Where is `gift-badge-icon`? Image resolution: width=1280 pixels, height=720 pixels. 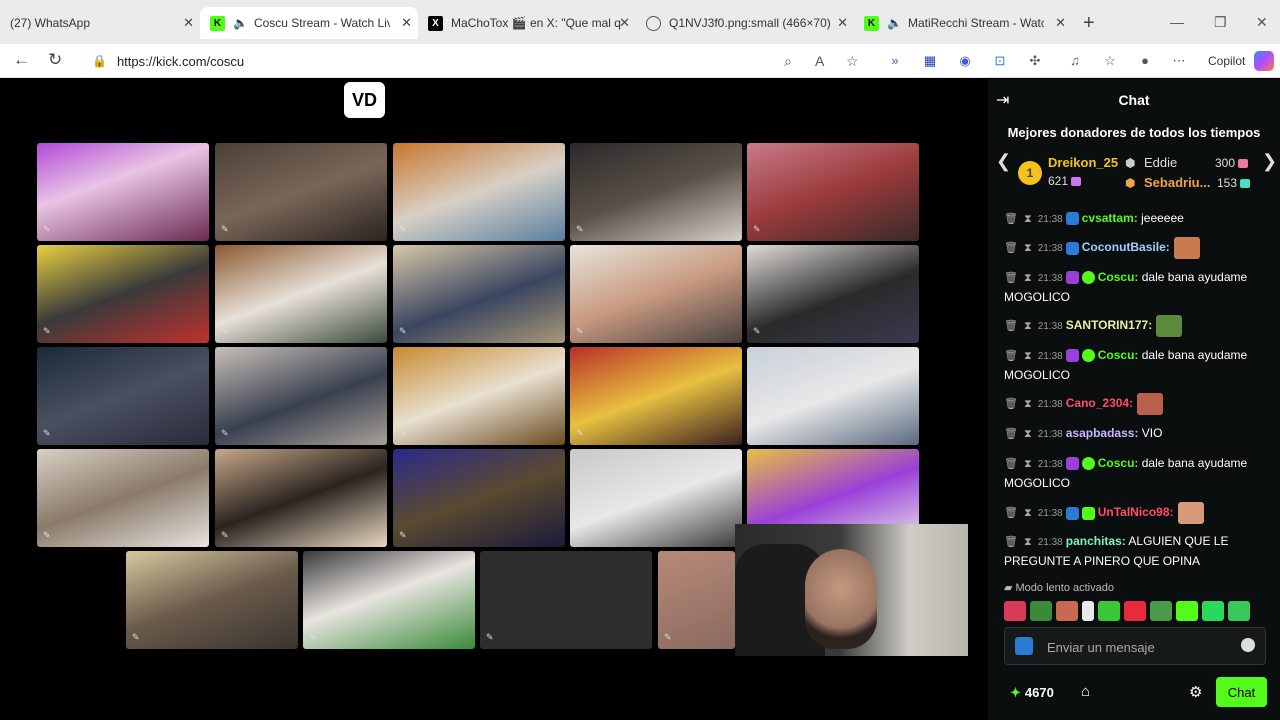
gift-badge-icon is located at coordinates (1088, 513).